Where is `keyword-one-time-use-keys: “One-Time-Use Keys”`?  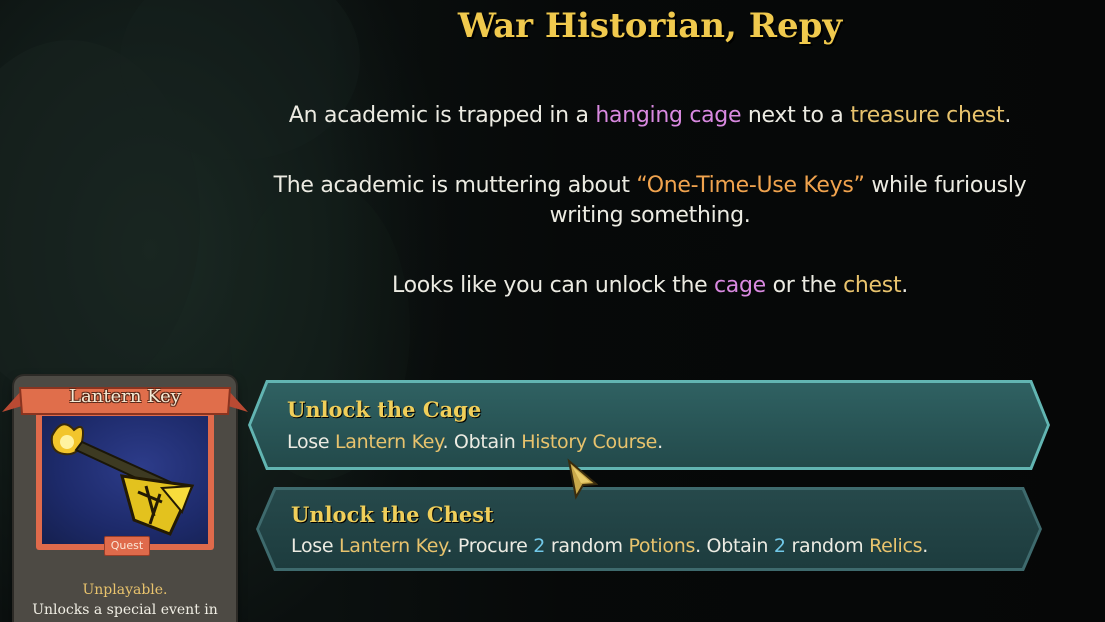
keyword-one-time-use-keys: “One-Time-Use Keys” is located at coordinates (750, 185).